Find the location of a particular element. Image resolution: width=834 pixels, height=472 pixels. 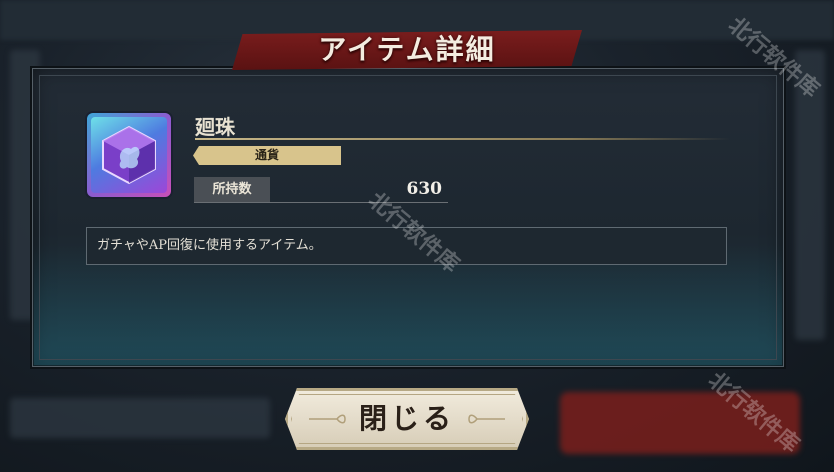

background-panel-bottom is located at coordinates (140, 418).